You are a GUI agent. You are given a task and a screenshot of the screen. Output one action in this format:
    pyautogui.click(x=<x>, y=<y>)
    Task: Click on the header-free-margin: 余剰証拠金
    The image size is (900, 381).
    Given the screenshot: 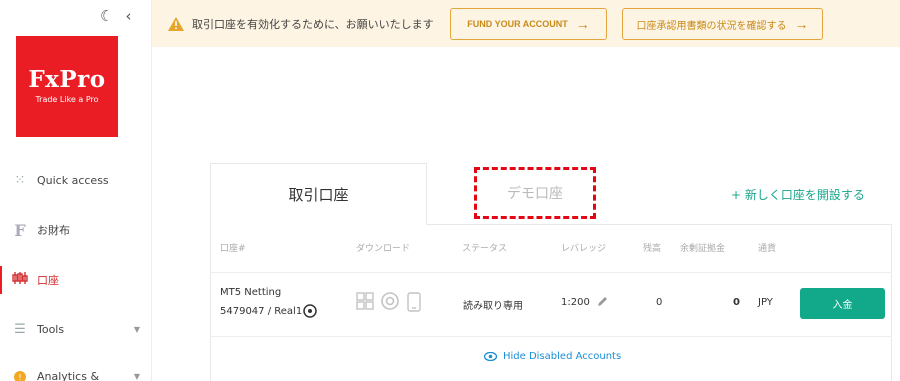 What is the action you would take?
    pyautogui.click(x=703, y=249)
    